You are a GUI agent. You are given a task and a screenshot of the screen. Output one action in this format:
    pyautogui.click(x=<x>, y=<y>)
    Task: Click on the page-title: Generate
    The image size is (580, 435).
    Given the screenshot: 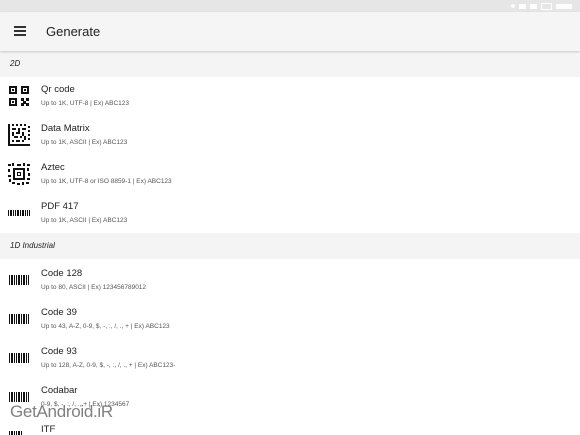 What is the action you would take?
    pyautogui.click(x=73, y=31)
    